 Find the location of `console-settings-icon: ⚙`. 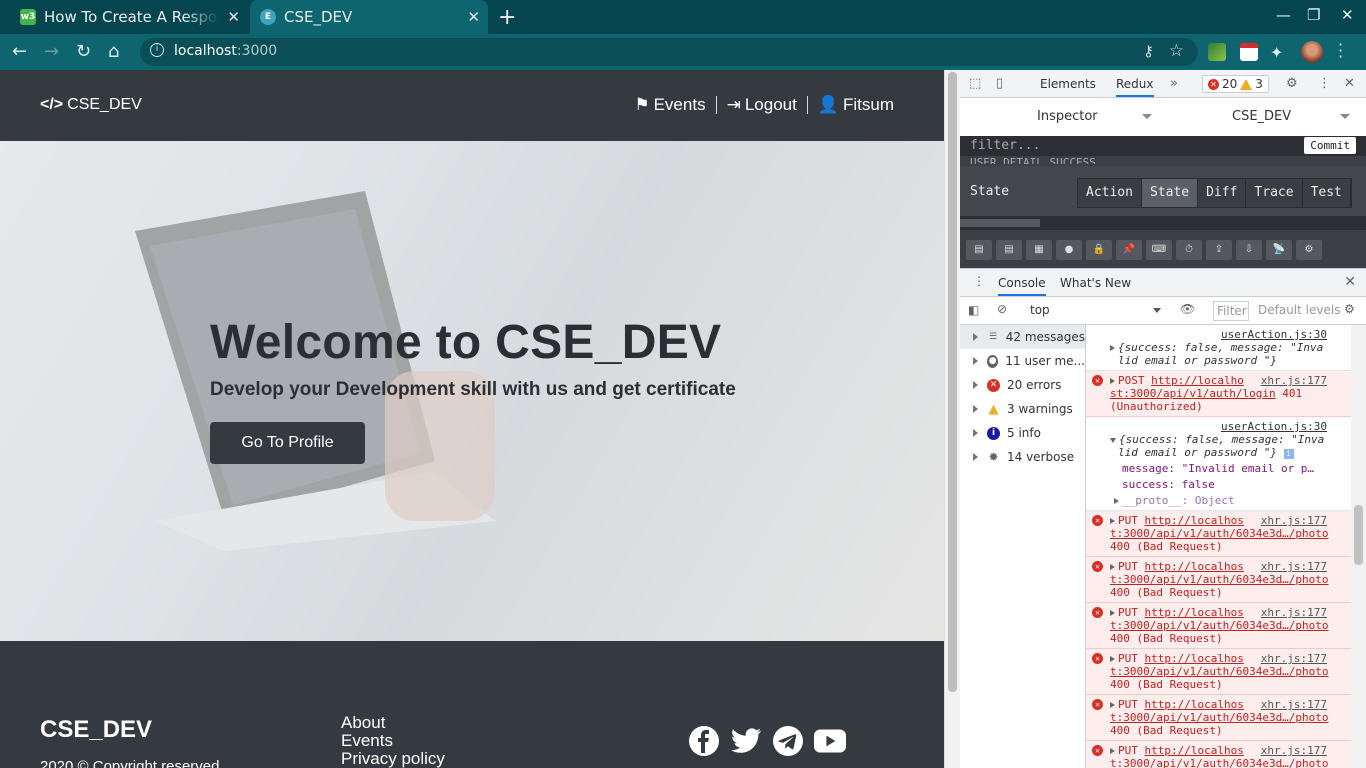

console-settings-icon: ⚙ is located at coordinates (1349, 309).